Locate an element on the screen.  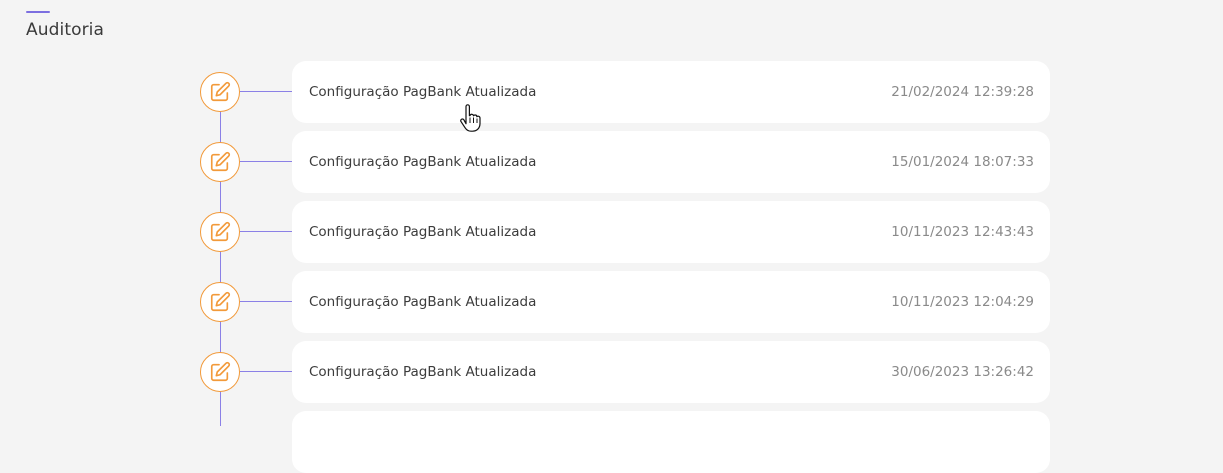
audit-card-date: 10/11/2023 12:43:43 is located at coordinates (962, 232).